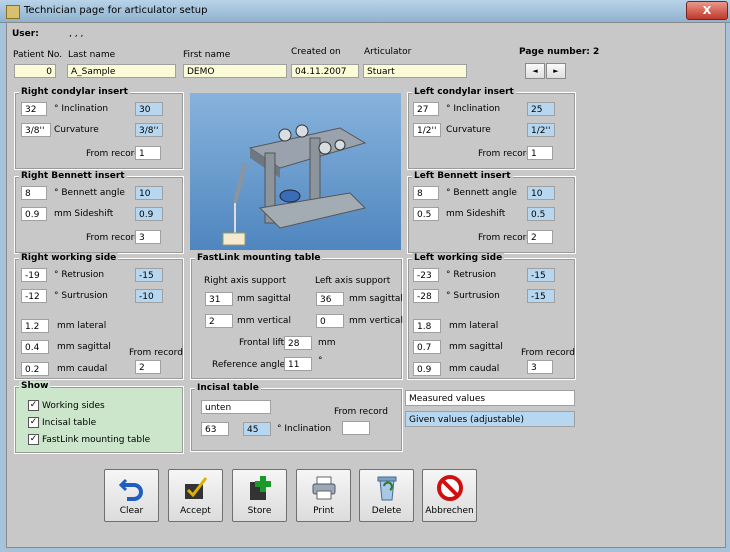  I want to click on left-sagittal-field: 0.7, so click(427, 347).